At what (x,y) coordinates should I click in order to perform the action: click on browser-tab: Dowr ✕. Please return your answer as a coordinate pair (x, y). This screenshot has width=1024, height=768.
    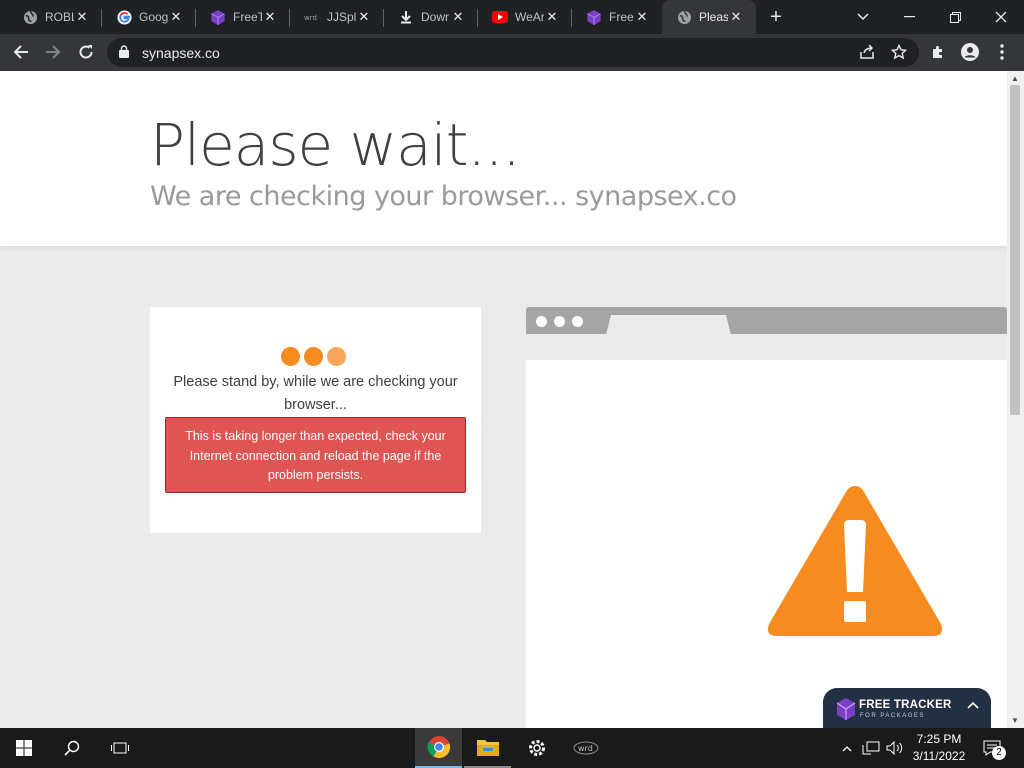
    Looking at the image, I should click on (431, 17).